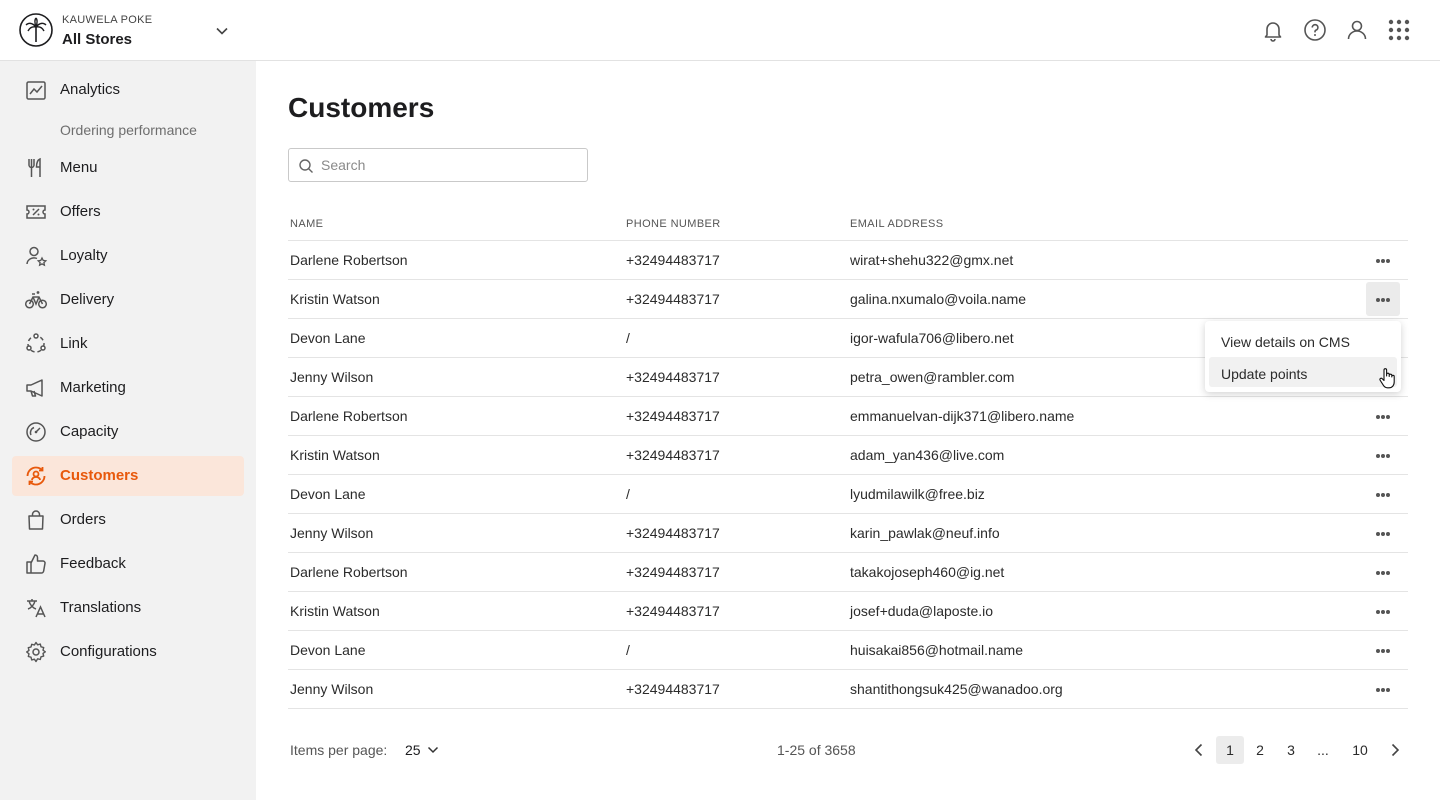 This screenshot has height=800, width=1440. What do you see at coordinates (34, 388) in the screenshot?
I see `megaphone-icon` at bounding box center [34, 388].